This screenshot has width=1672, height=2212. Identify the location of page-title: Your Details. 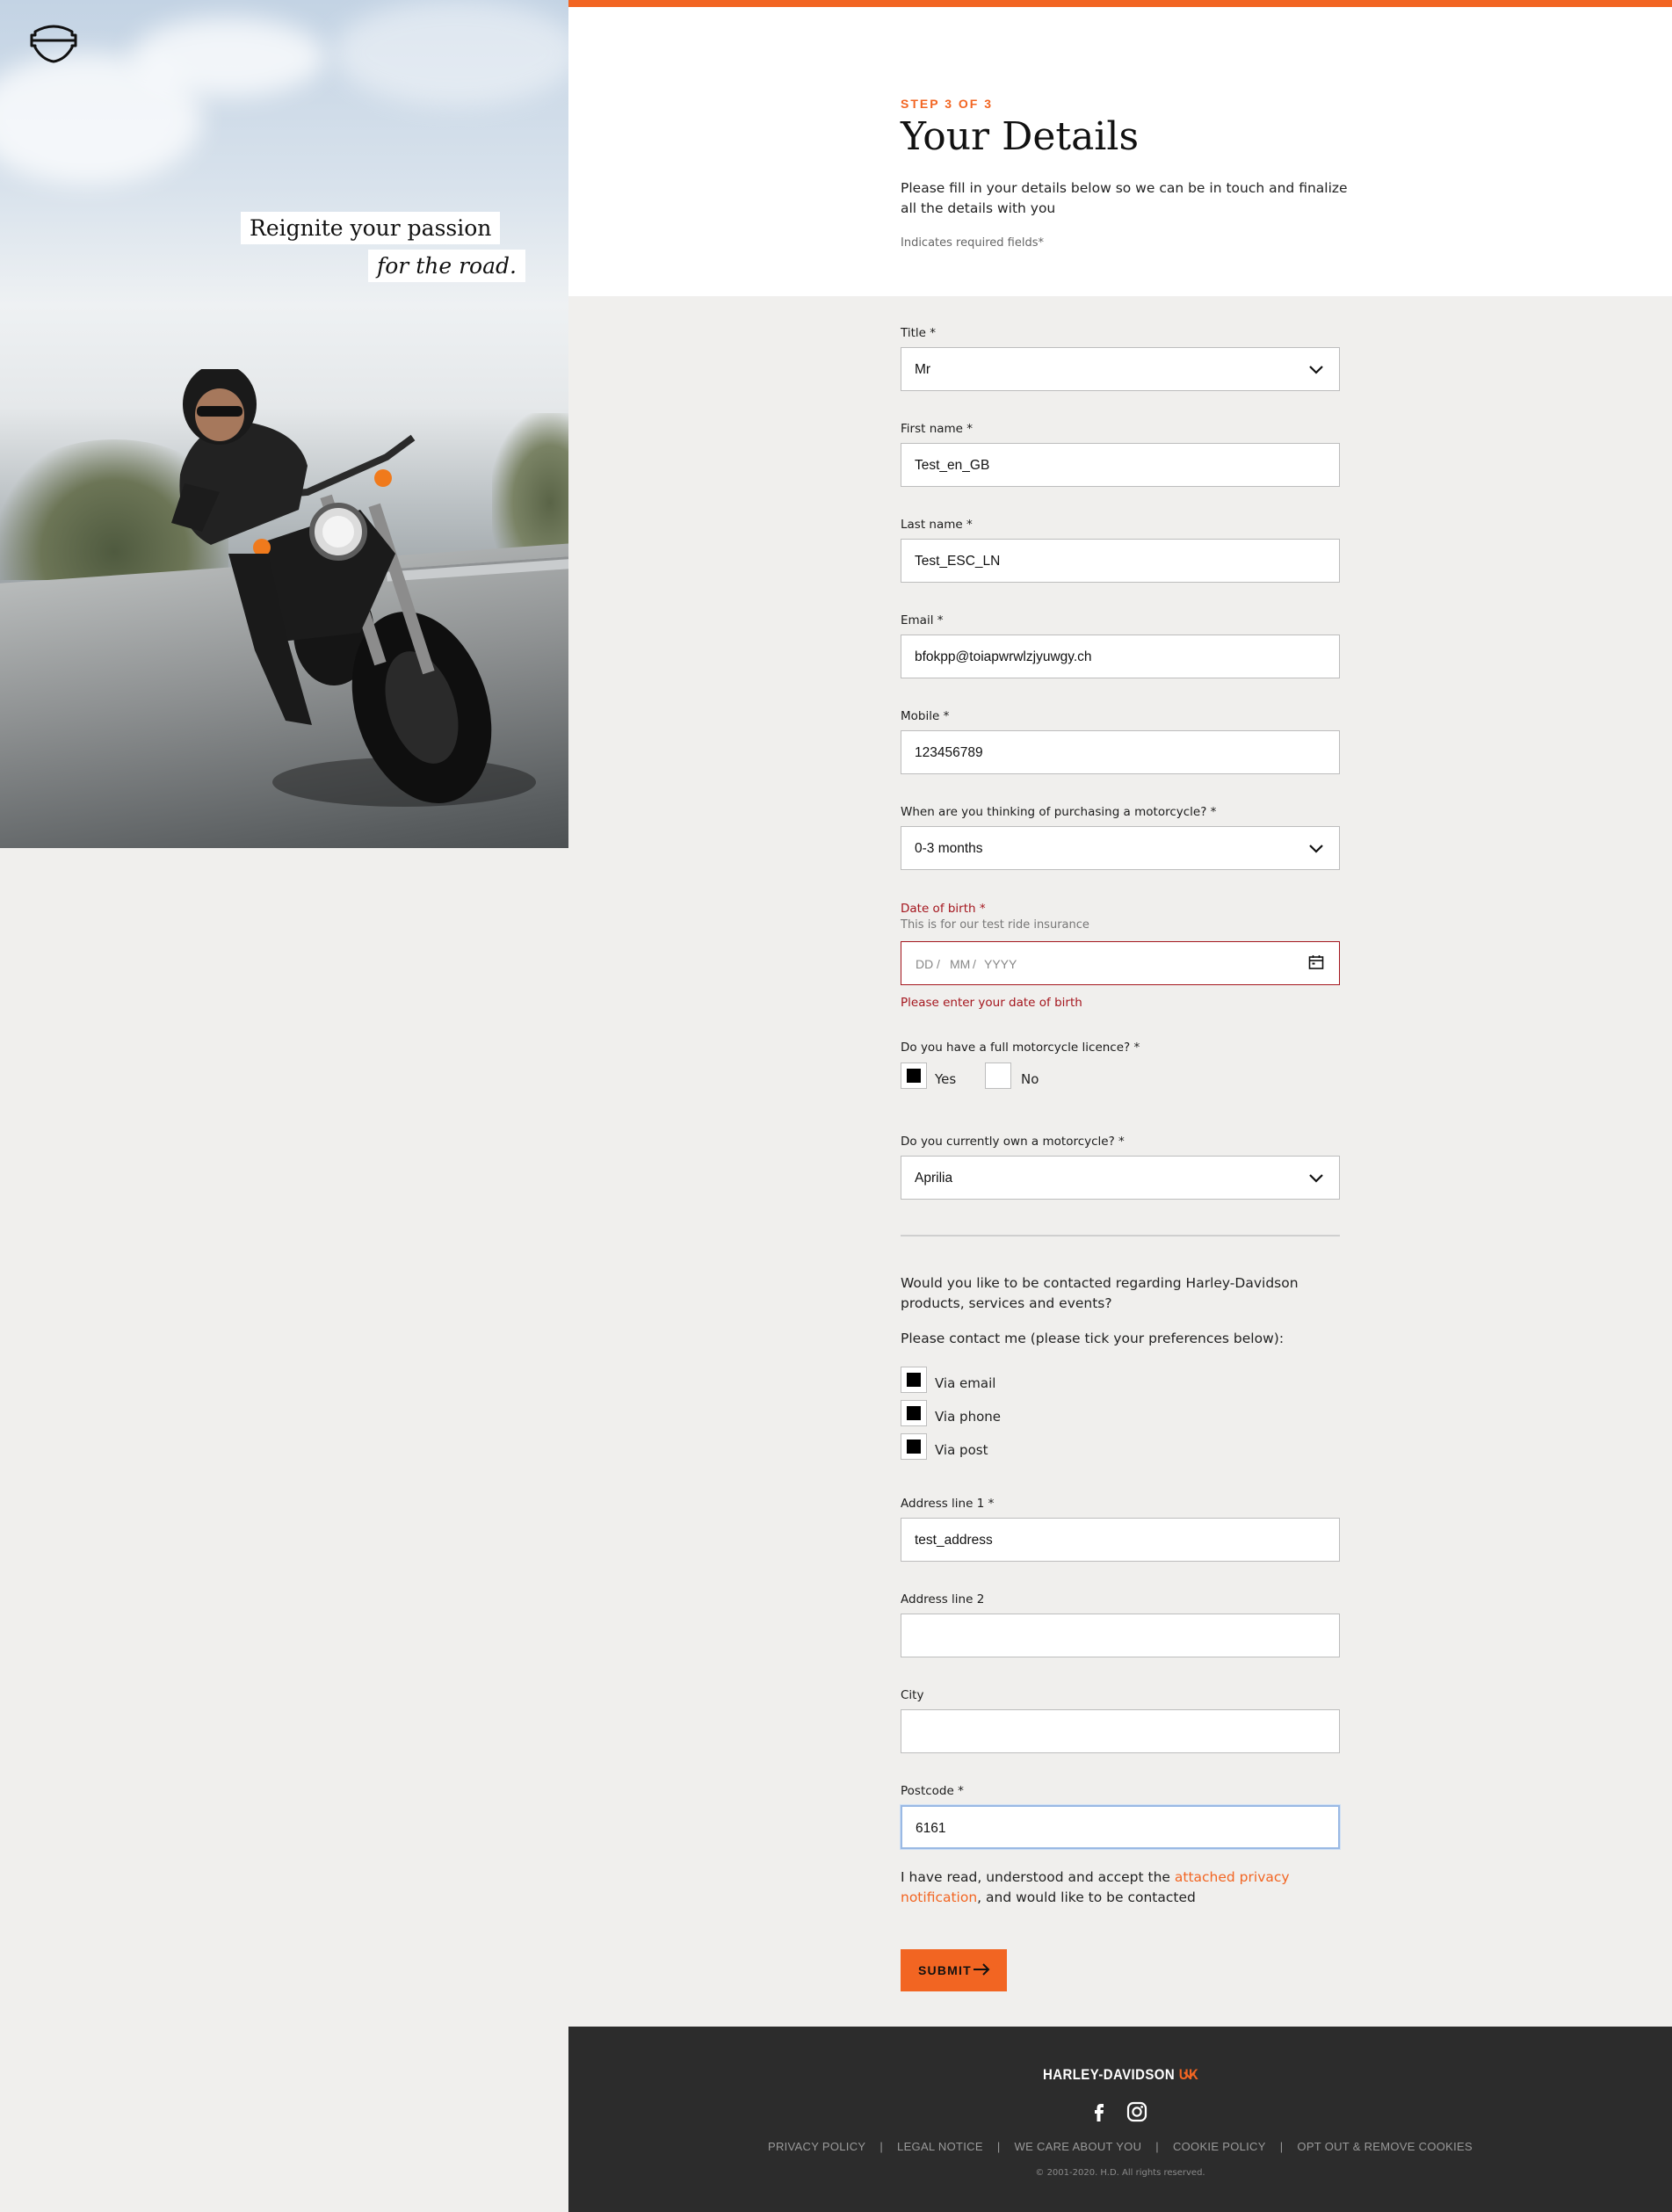
(1020, 136).